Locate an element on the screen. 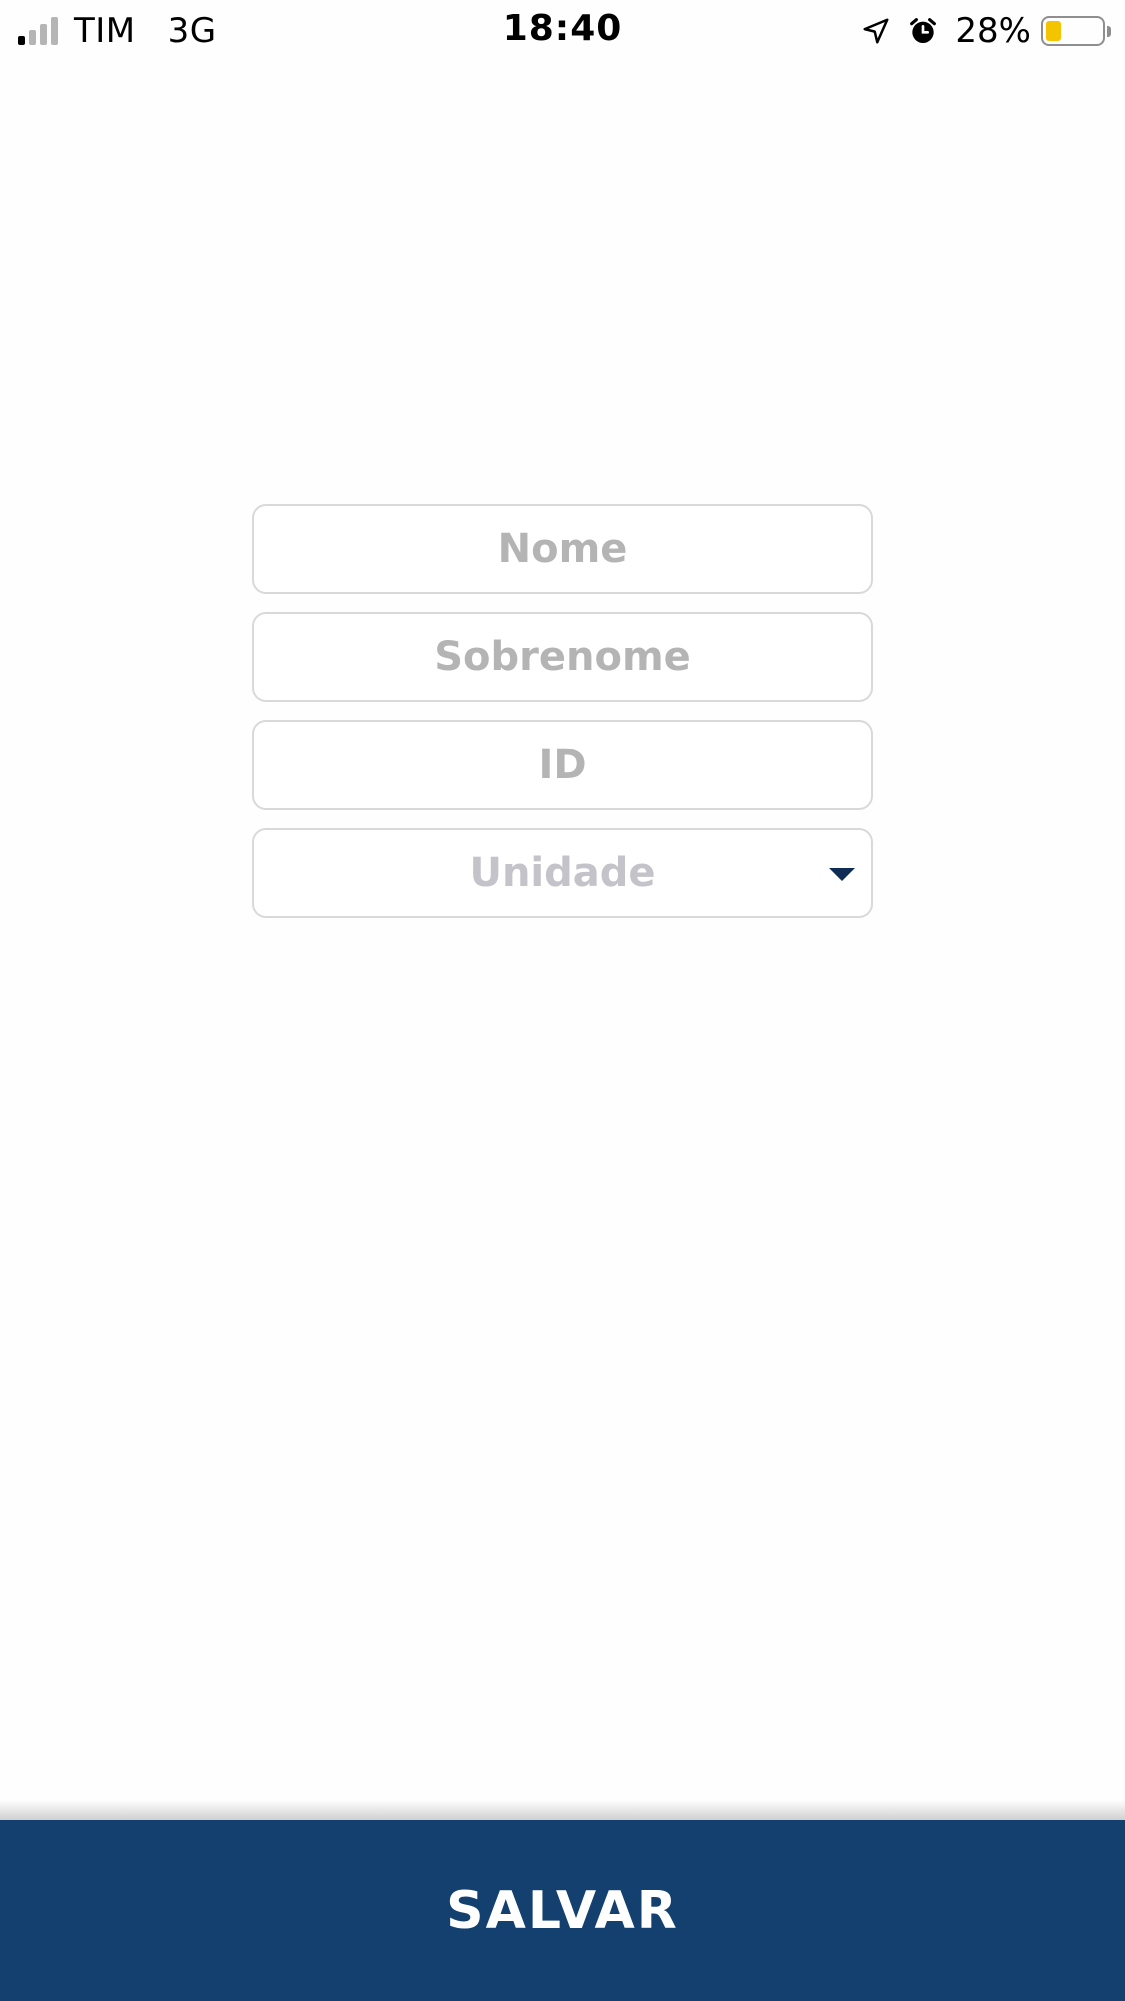 The image size is (1125, 2001). alarm-clock-icon is located at coordinates (923, 31).